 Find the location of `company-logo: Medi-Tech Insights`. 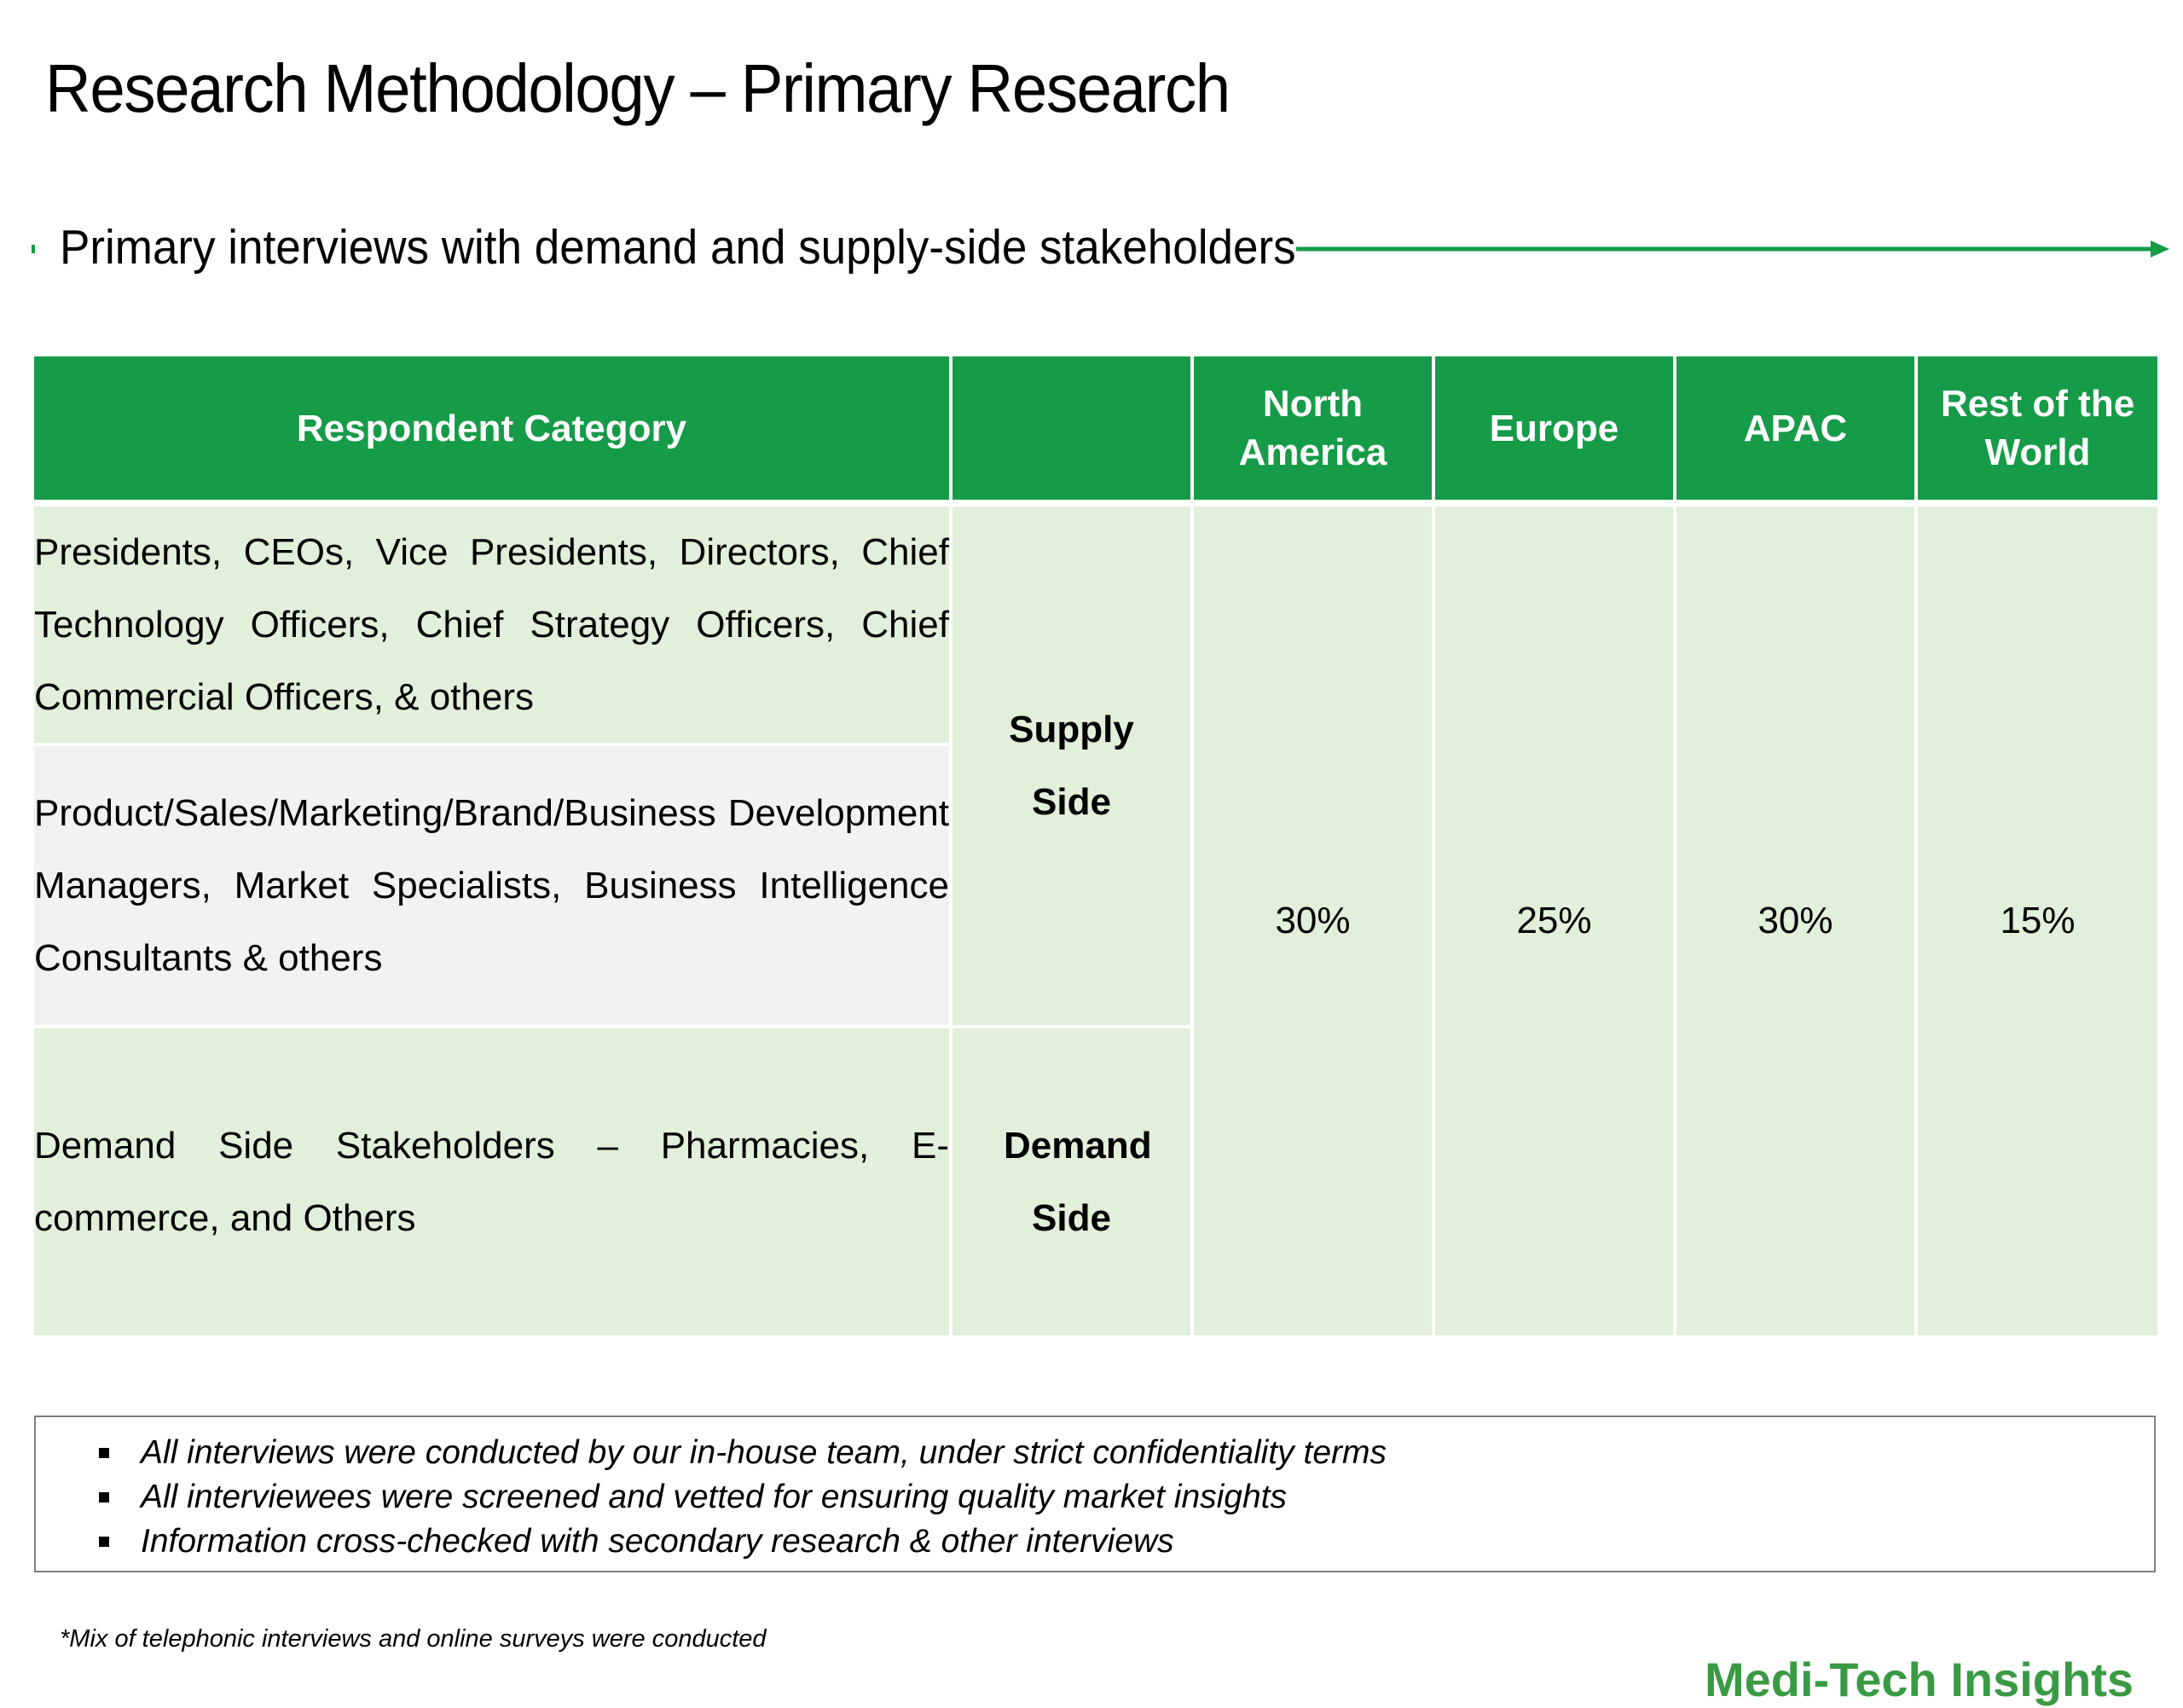

company-logo: Medi-Tech Insights is located at coordinates (1919, 1679).